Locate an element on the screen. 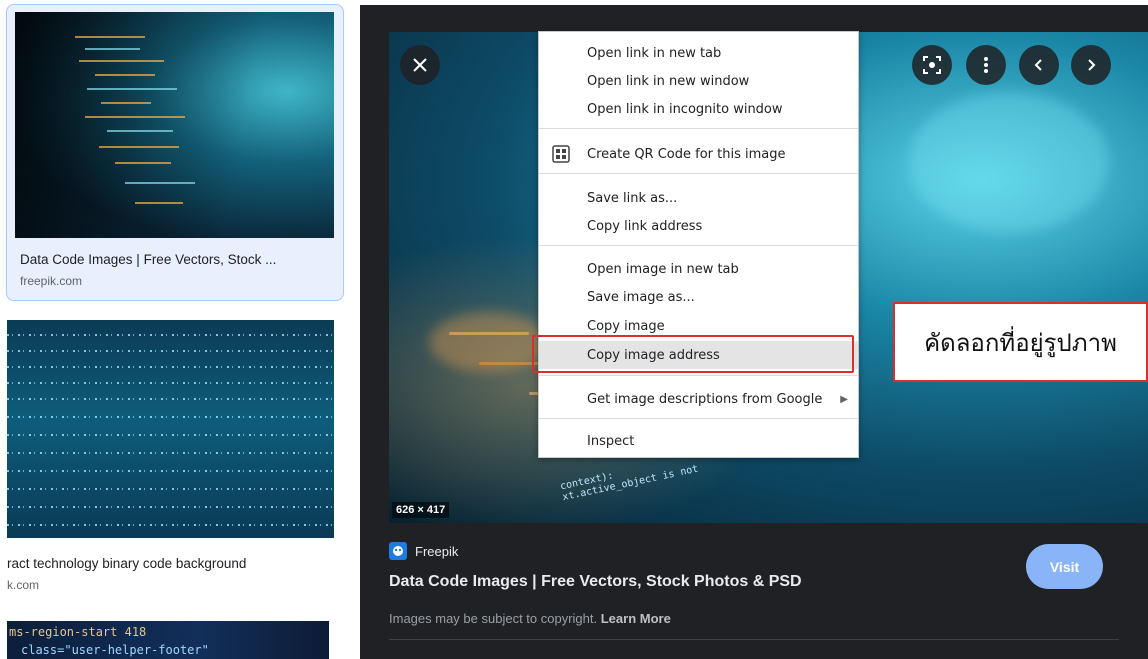 This screenshot has height=659, width=1148. result-title-2: ract technology binary code background is located at coordinates (126, 563).